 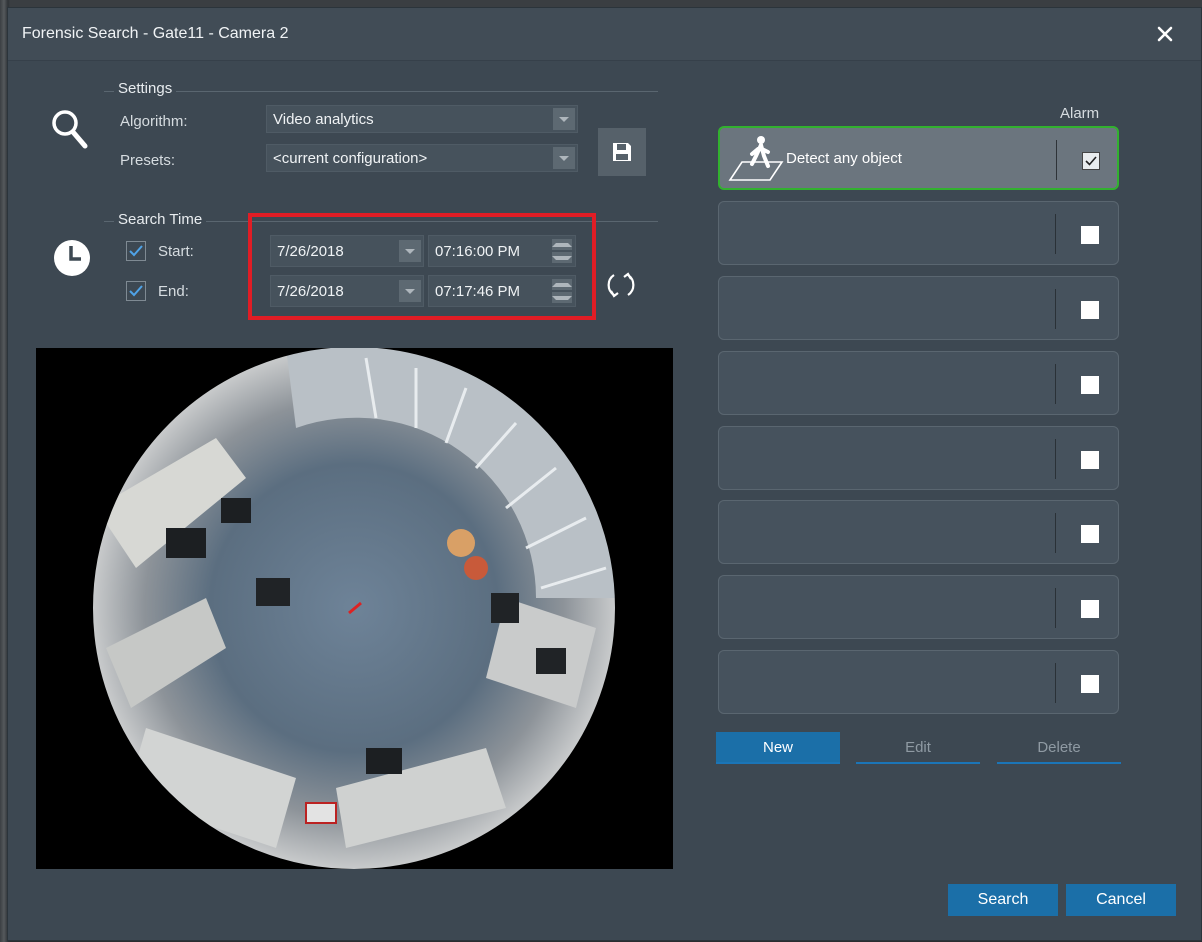 I want to click on refresh-icon, so click(x=621, y=285).